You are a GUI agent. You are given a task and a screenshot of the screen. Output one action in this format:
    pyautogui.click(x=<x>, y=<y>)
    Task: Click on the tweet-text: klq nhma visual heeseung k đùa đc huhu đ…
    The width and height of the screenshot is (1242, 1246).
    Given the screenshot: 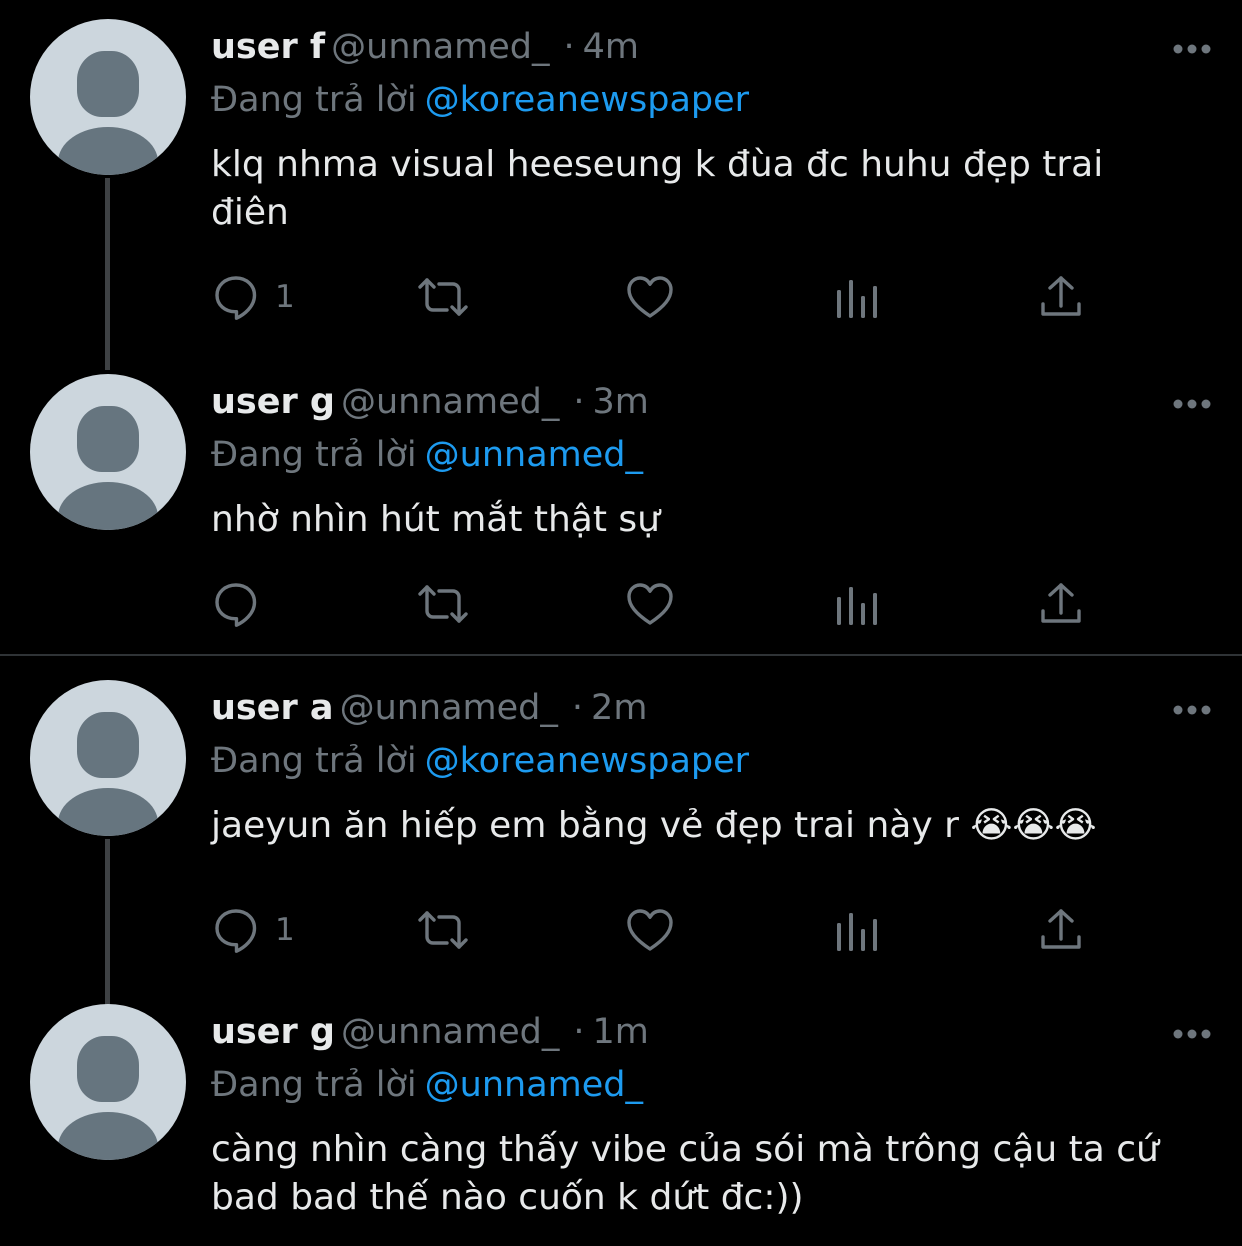 What is the action you would take?
    pyautogui.click(x=657, y=188)
    